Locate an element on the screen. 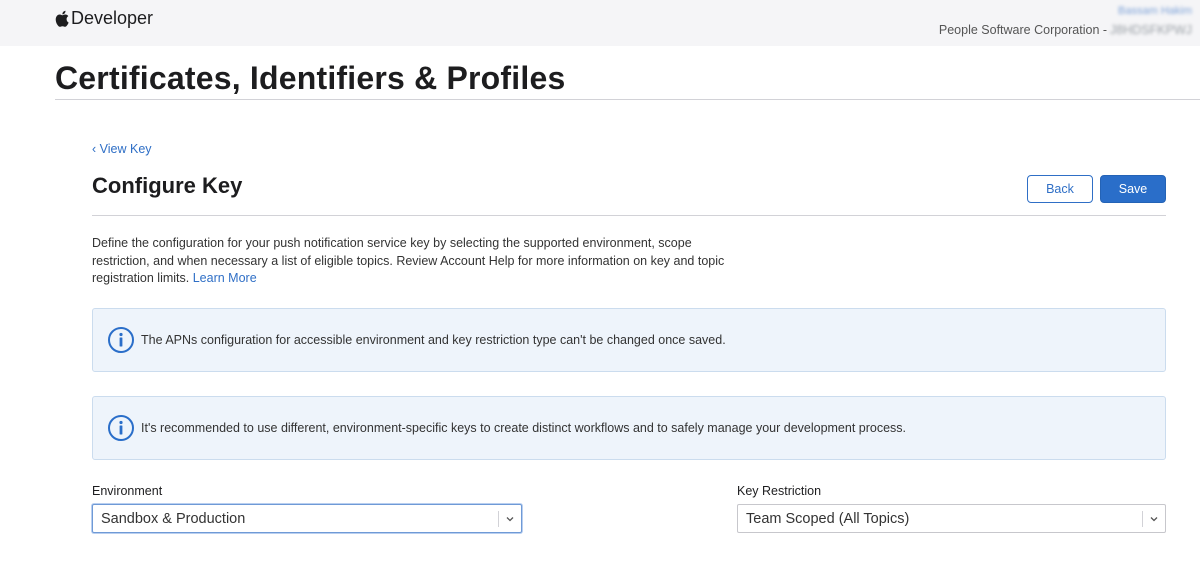  team-selector: People Software Corporation - J8HDSFKPWJ is located at coordinates (1065, 30).